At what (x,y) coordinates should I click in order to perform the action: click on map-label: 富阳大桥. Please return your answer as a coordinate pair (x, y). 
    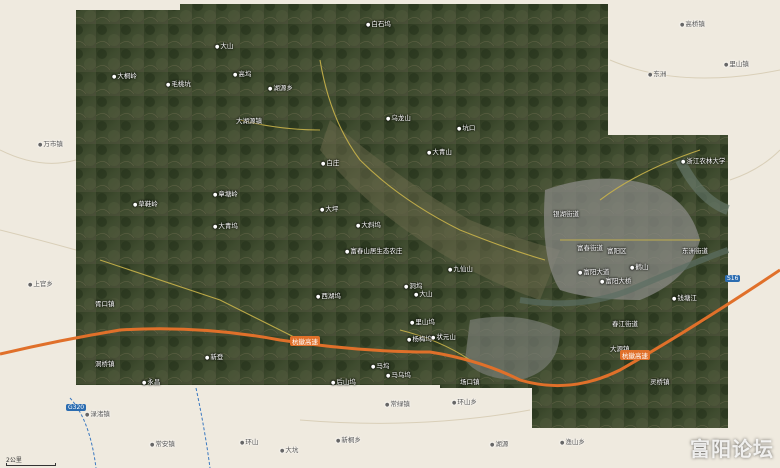
    Looking at the image, I should click on (615, 281).